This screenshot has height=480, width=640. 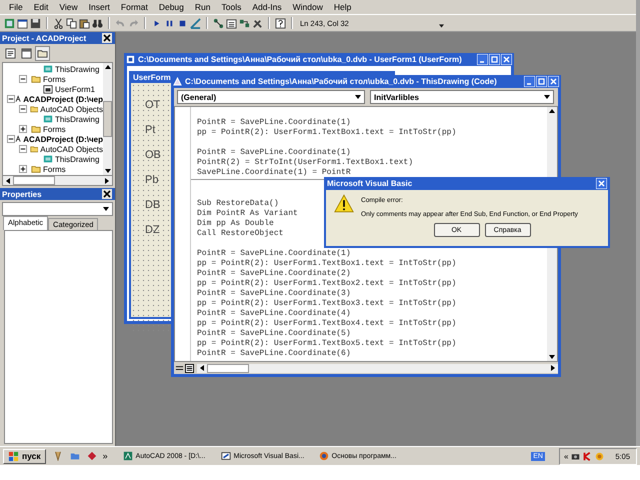 What do you see at coordinates (235, 224) in the screenshot?
I see `code-line: Dim pp As Double` at bounding box center [235, 224].